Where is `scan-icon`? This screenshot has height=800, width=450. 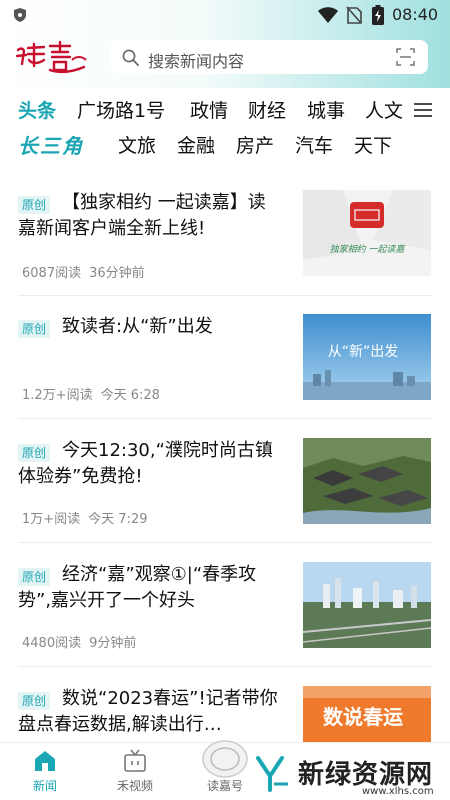
scan-icon is located at coordinates (405, 57).